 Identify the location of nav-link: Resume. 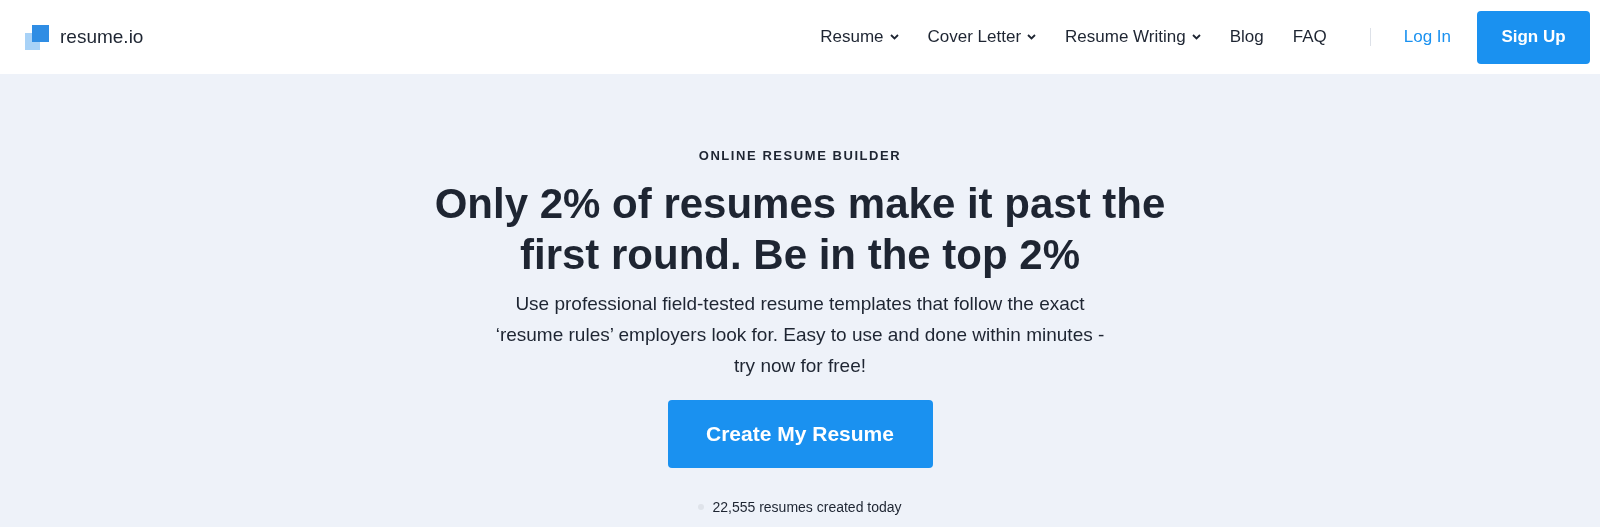
(859, 37).